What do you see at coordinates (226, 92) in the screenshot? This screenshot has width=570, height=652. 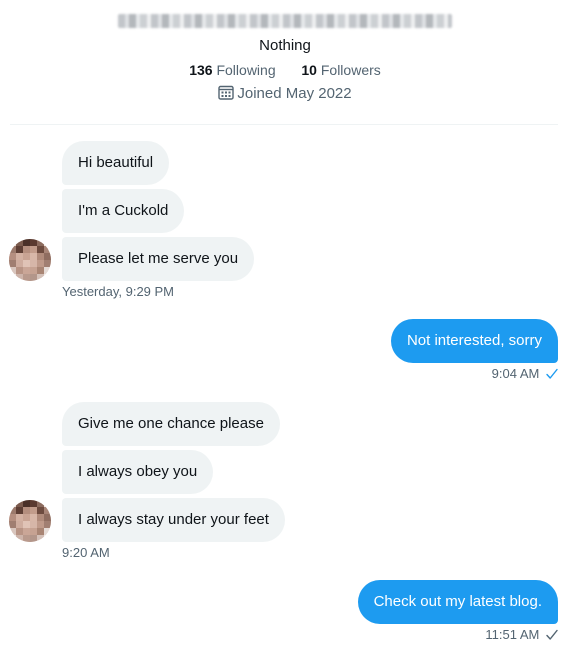 I see `calendar-icon` at bounding box center [226, 92].